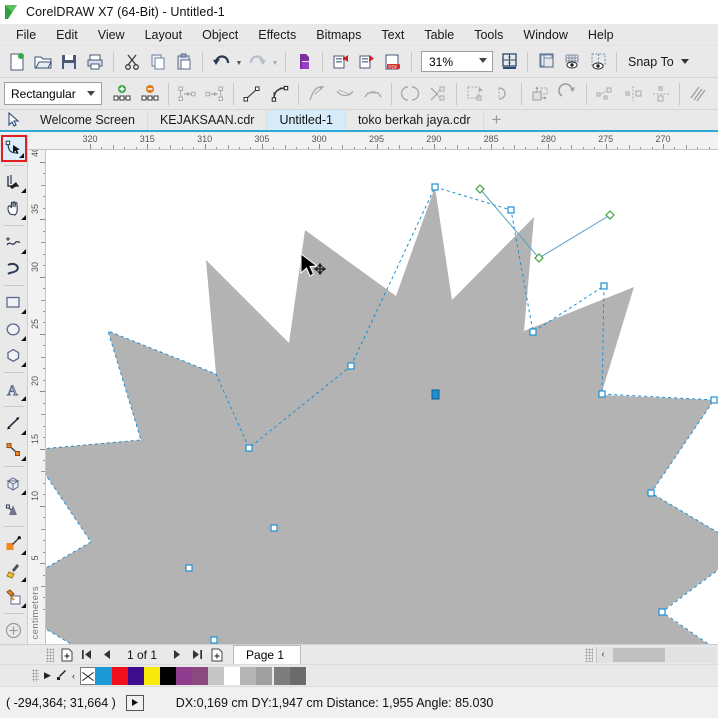  I want to click on align-nodes-icon, so click(605, 94).